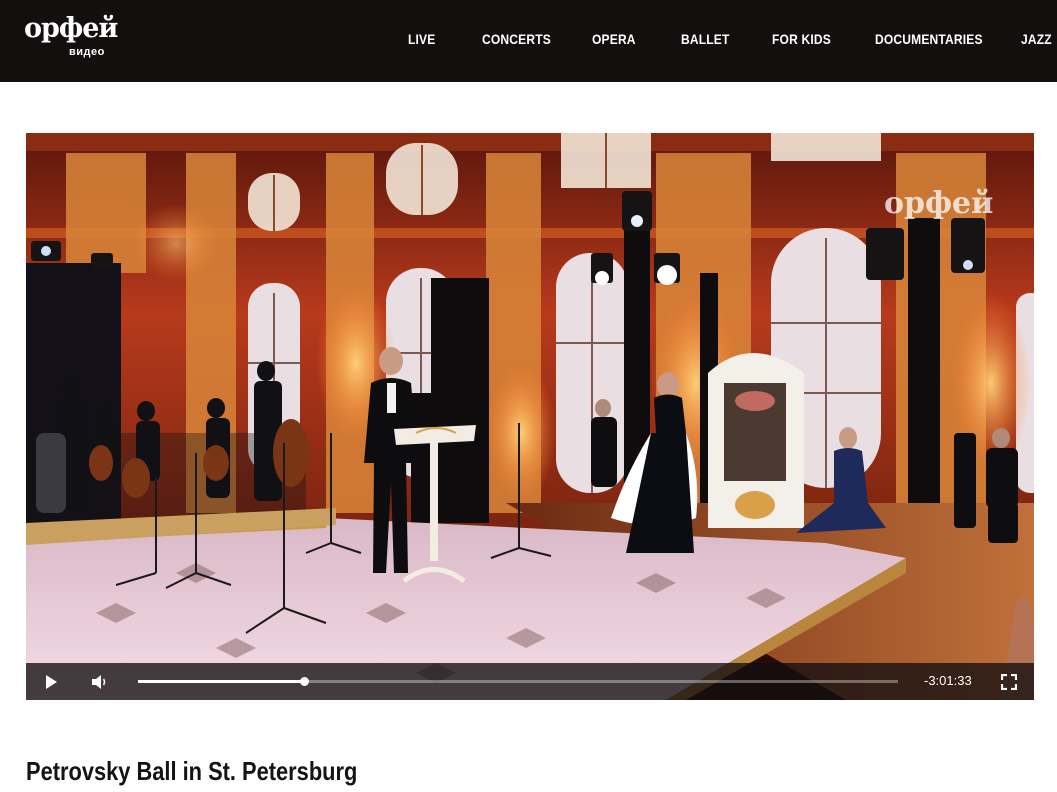 This screenshot has width=1057, height=792. I want to click on nav-jazz: JAZZ, so click(1036, 39).